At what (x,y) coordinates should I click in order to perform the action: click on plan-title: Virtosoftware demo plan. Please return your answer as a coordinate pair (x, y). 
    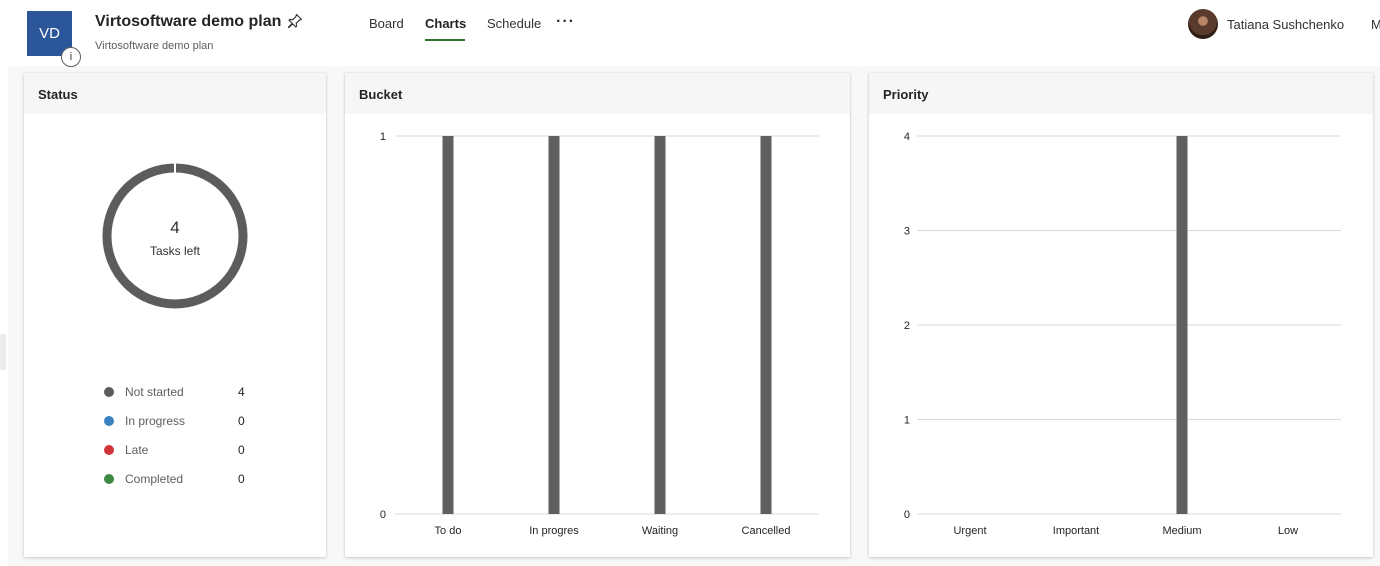
    Looking at the image, I should click on (188, 21).